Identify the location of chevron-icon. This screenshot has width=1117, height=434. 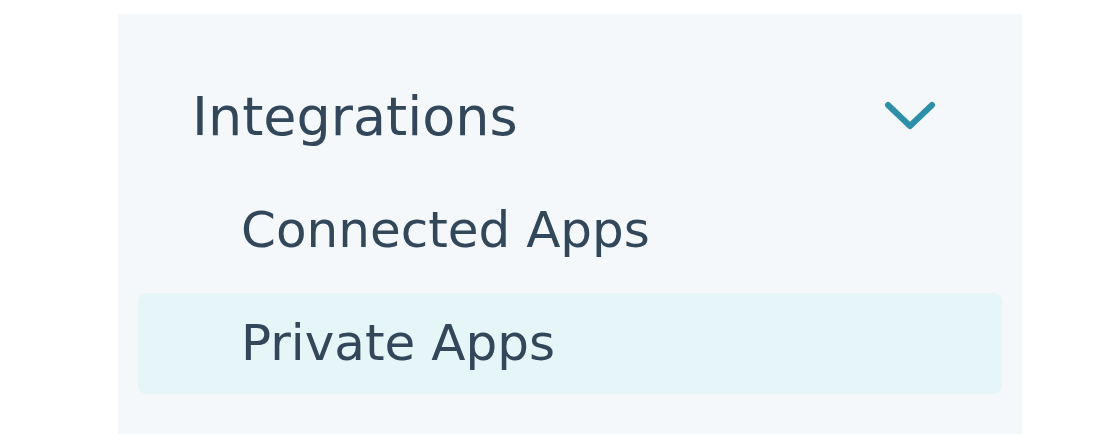
(910, 116).